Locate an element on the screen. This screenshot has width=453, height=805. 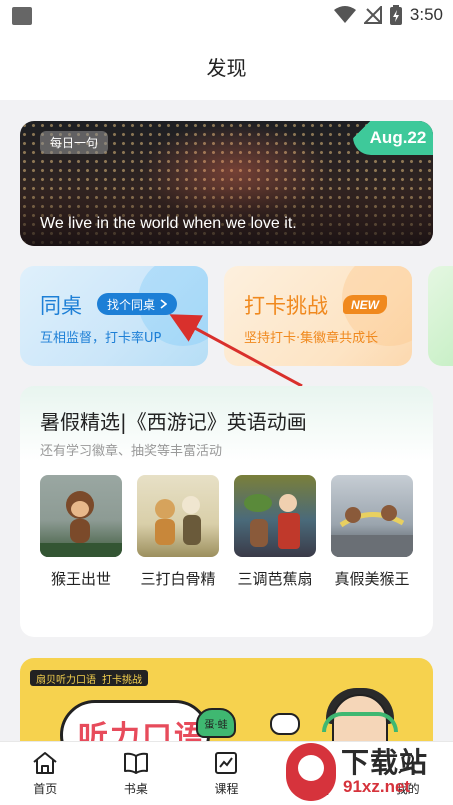
home-icon is located at coordinates (45, 762).